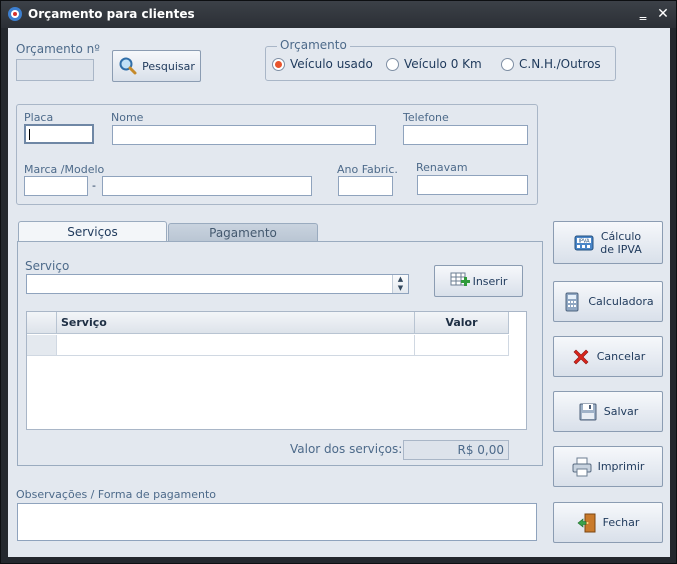 Image resolution: width=677 pixels, height=564 pixels. I want to click on ipva-line-1: Cálculo, so click(621, 236).